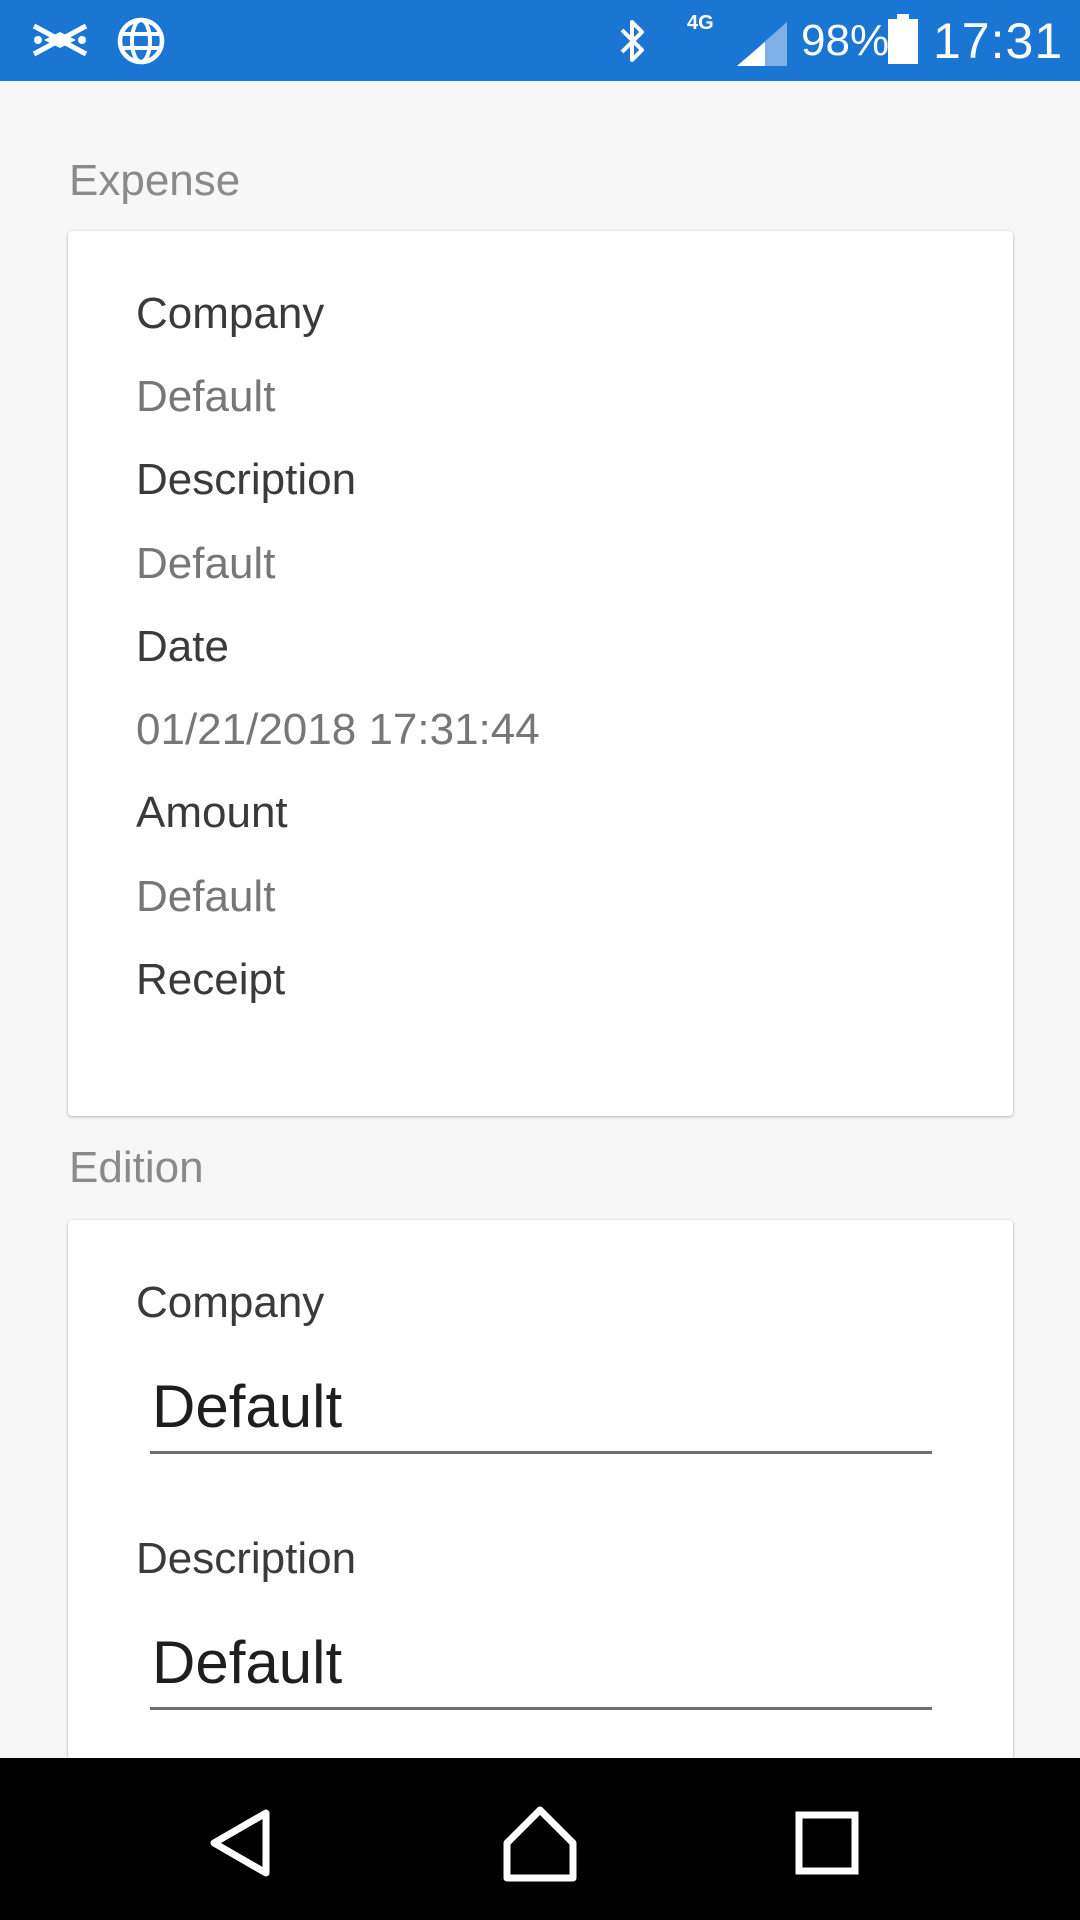 The image size is (1080, 1920). I want to click on globe-icon, so click(141, 43).